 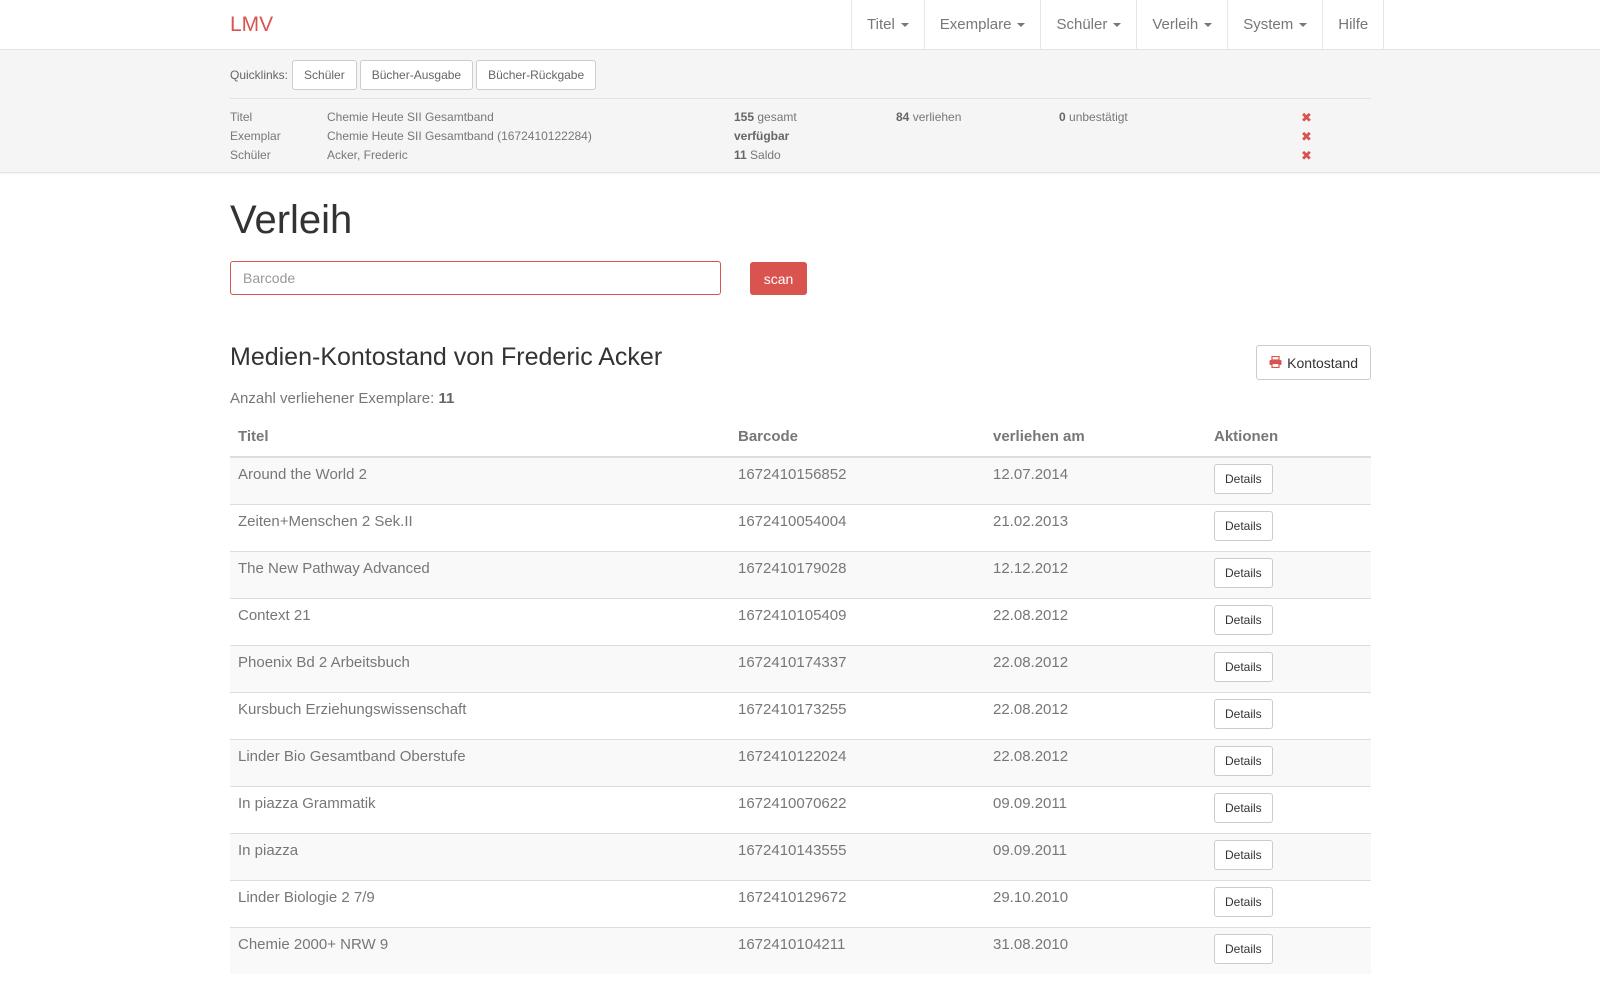 What do you see at coordinates (251, 25) in the screenshot?
I see `brand-logo: LMV` at bounding box center [251, 25].